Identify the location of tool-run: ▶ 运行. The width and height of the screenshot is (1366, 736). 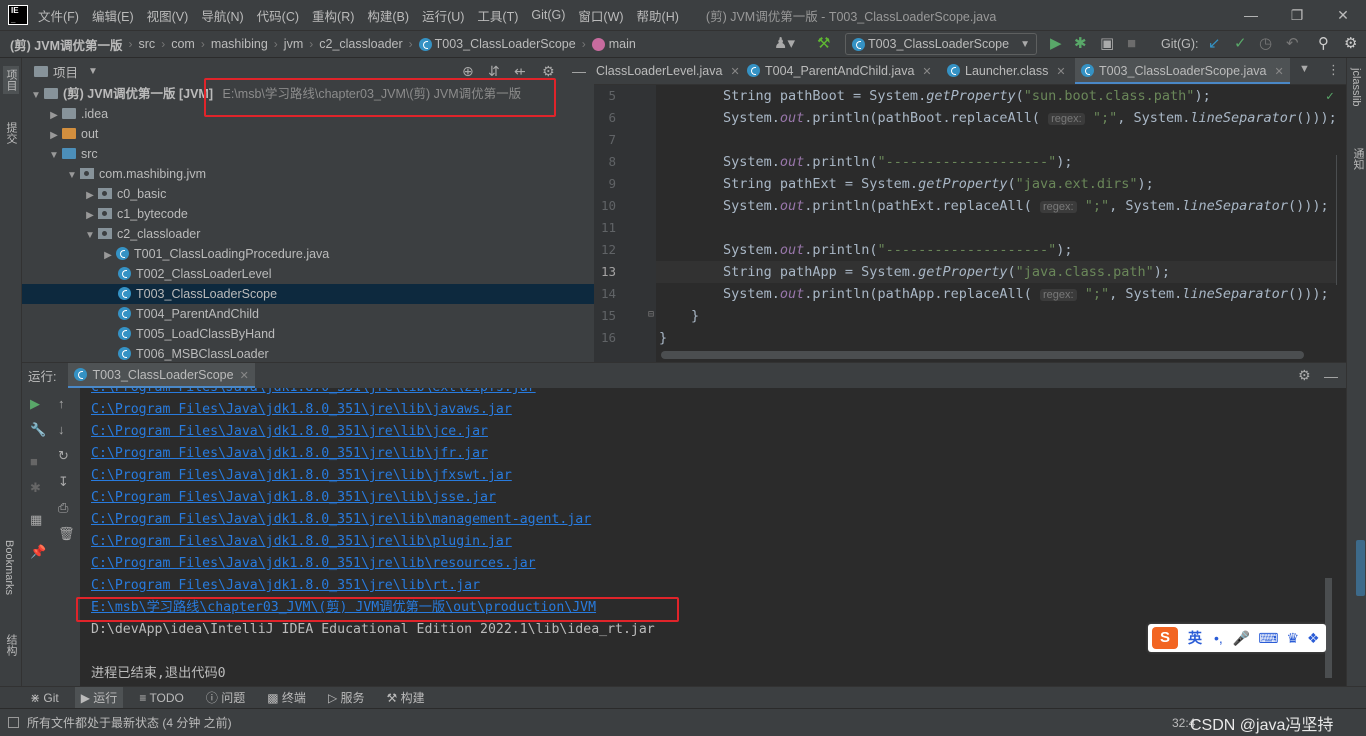
(99, 697).